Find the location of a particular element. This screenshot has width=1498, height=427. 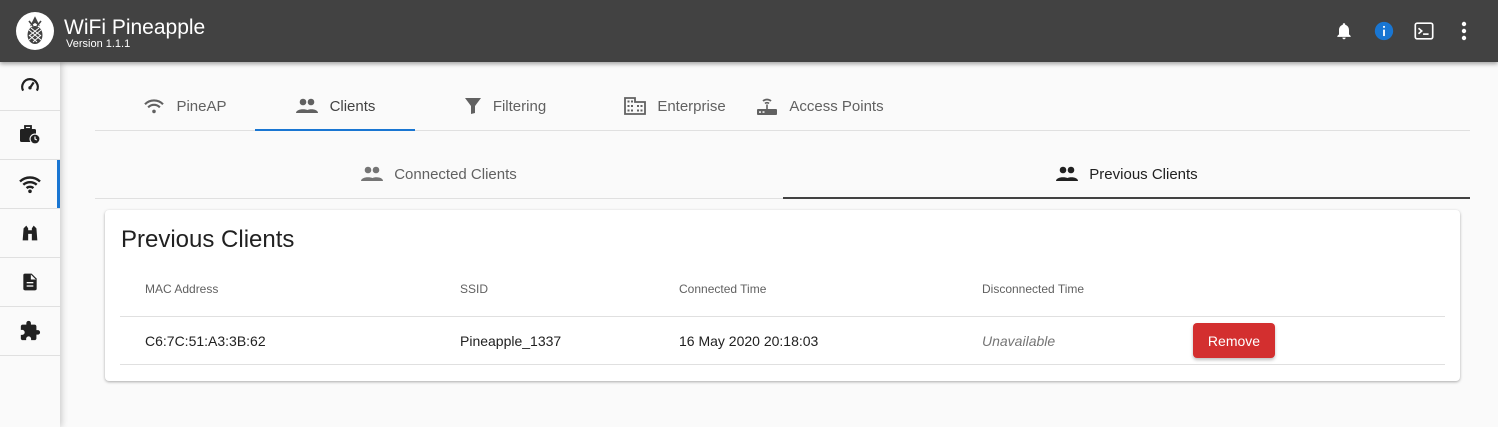

tab-pineap: PineAP is located at coordinates (185, 106).